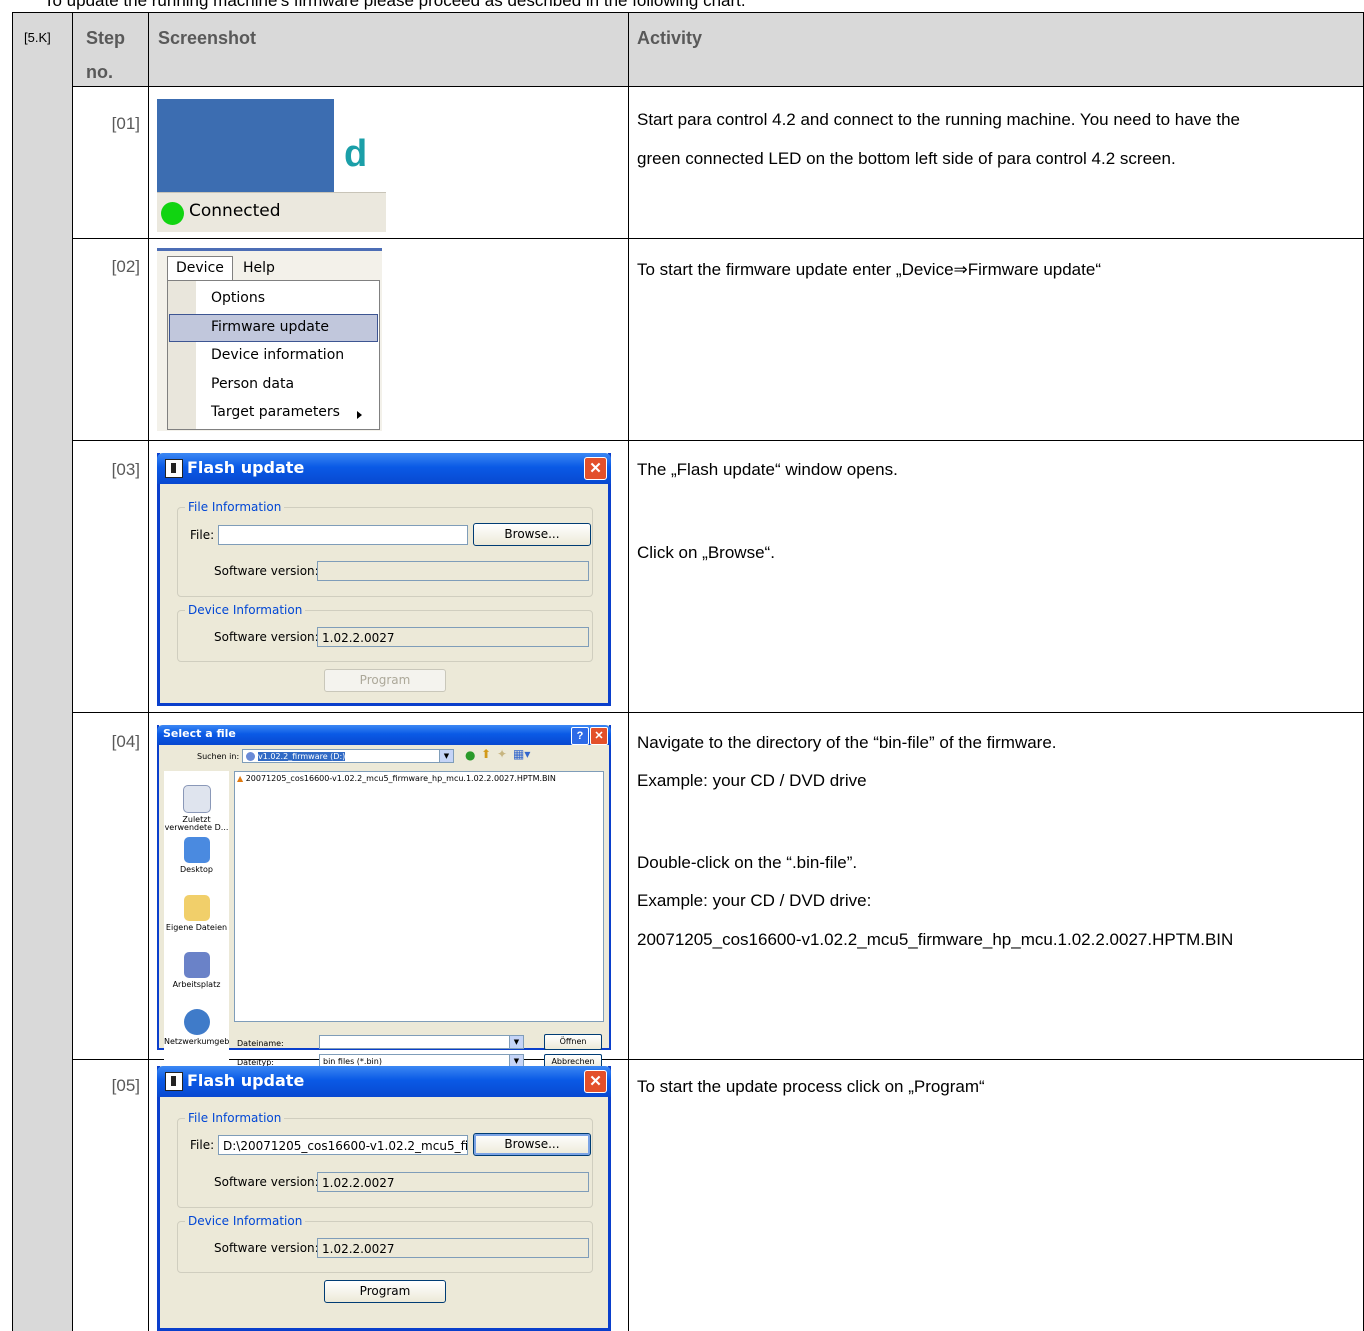 Image resolution: width=1364 pixels, height=1331 pixels. Describe the element at coordinates (37, 37) in the screenshot. I see `section-id: [5.K]` at that location.